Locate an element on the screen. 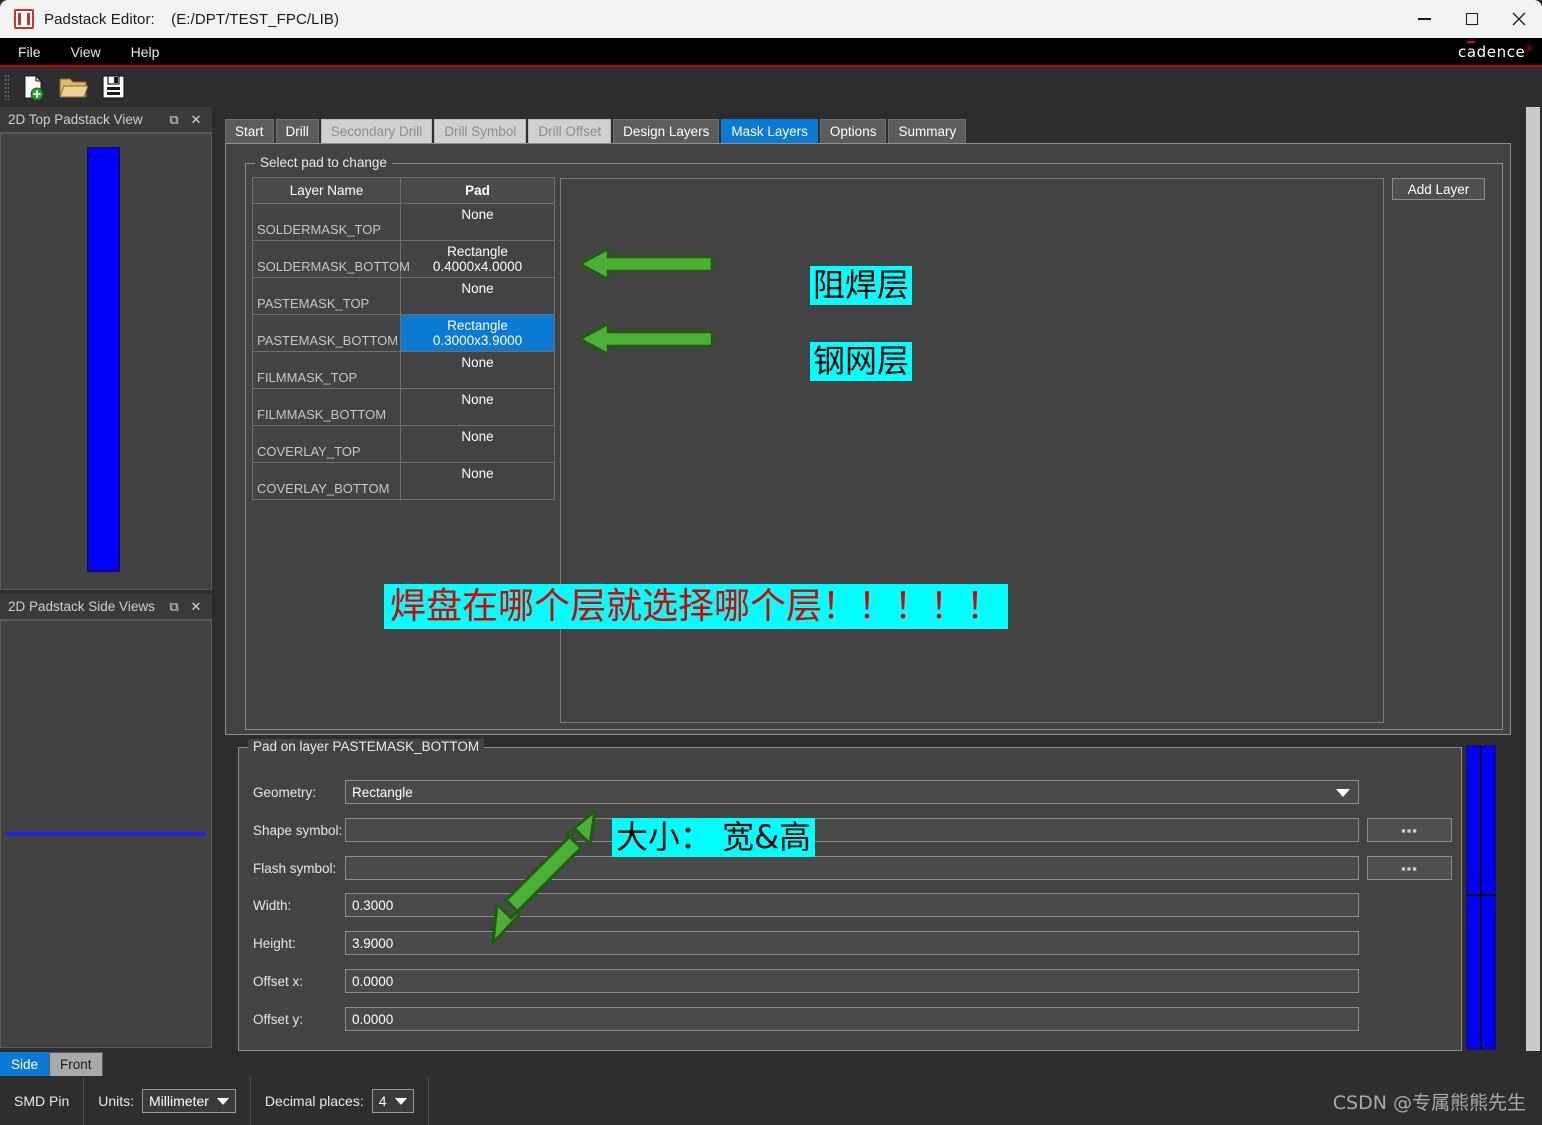 Image resolution: width=1542 pixels, height=1125 pixels. side-view-float-icon: ⧉ is located at coordinates (174, 607).